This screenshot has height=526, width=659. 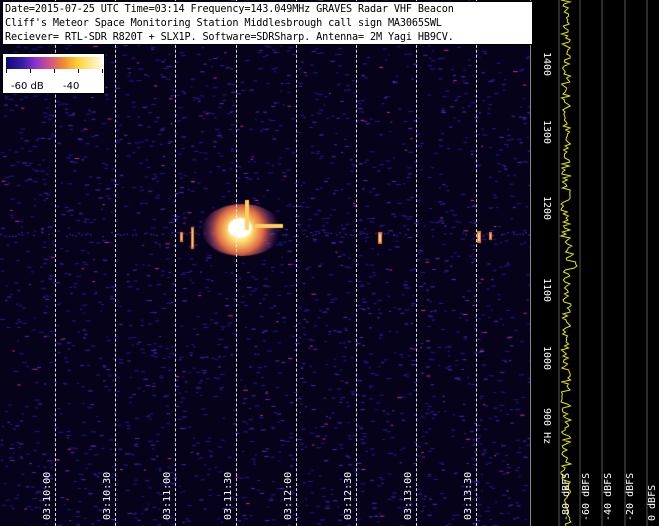 I want to click on frequency-axis: 1400 1300 1200 1100 1000 900 Hz, so click(x=543, y=263).